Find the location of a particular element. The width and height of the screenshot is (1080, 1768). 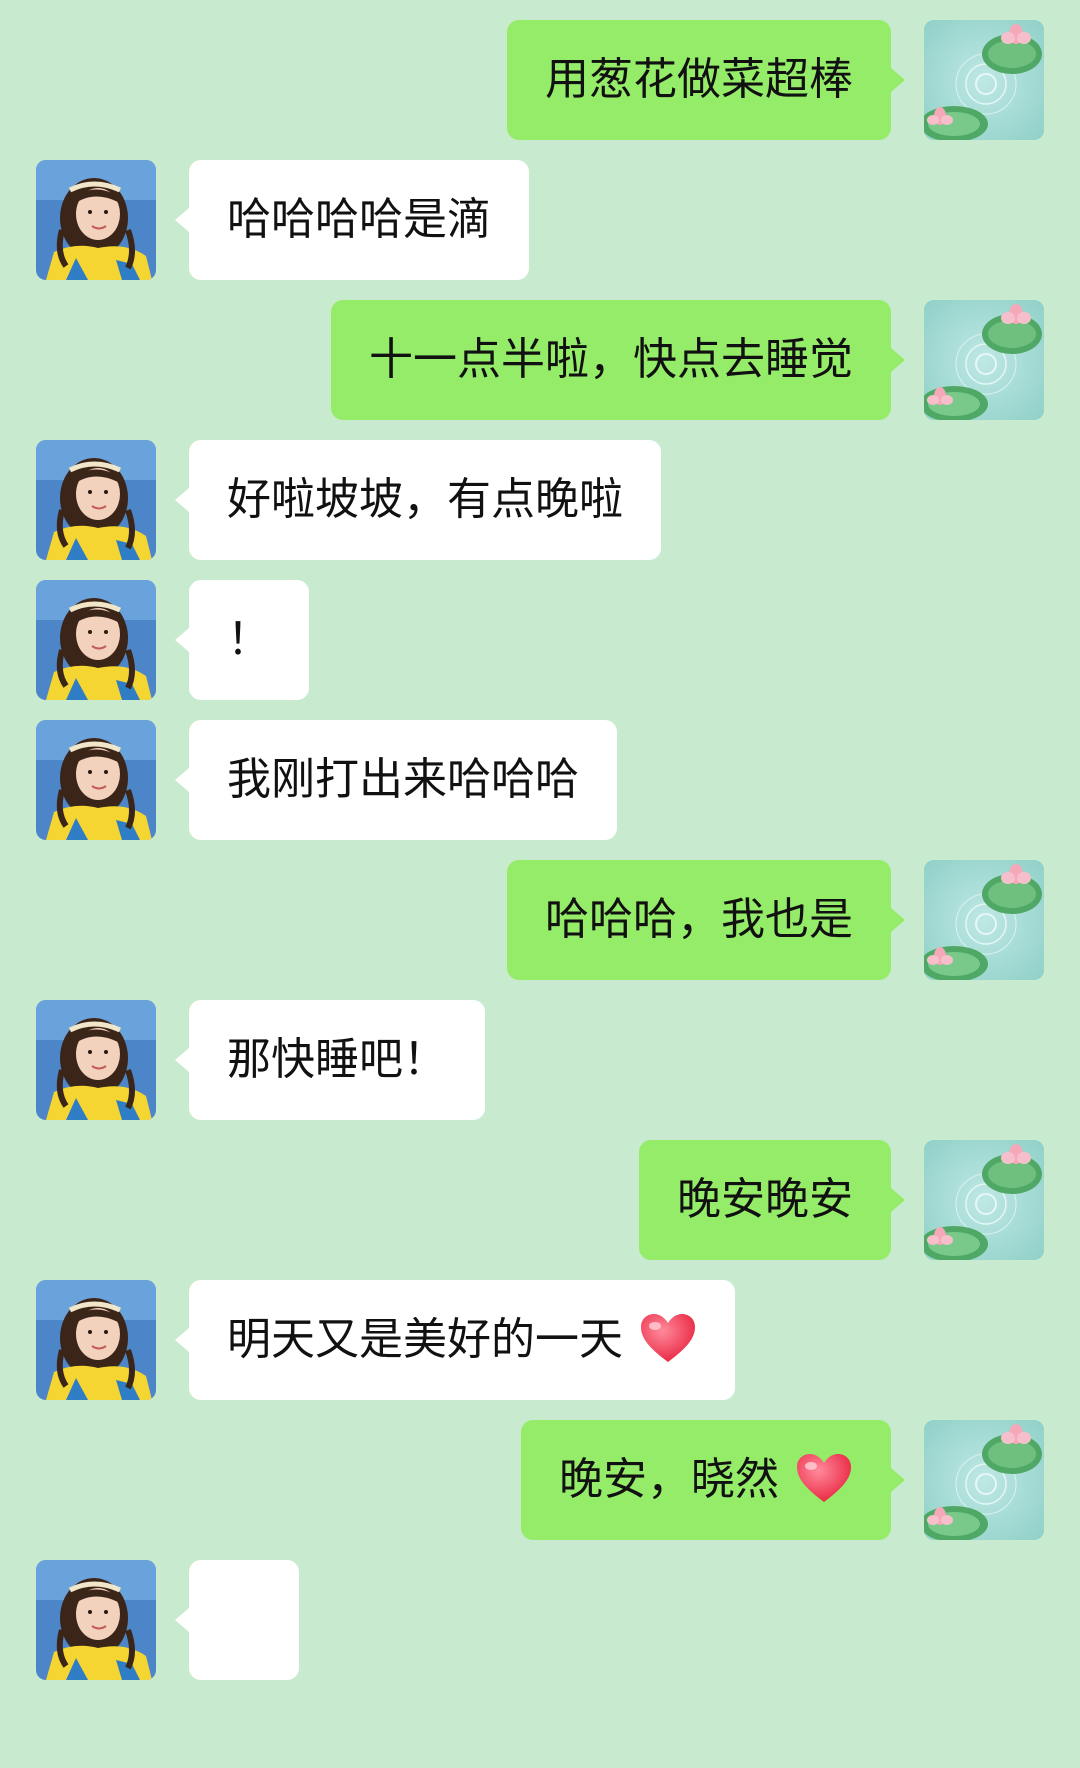

message-bubble: 哈哈哈哈是滴 is located at coordinates (352, 220).